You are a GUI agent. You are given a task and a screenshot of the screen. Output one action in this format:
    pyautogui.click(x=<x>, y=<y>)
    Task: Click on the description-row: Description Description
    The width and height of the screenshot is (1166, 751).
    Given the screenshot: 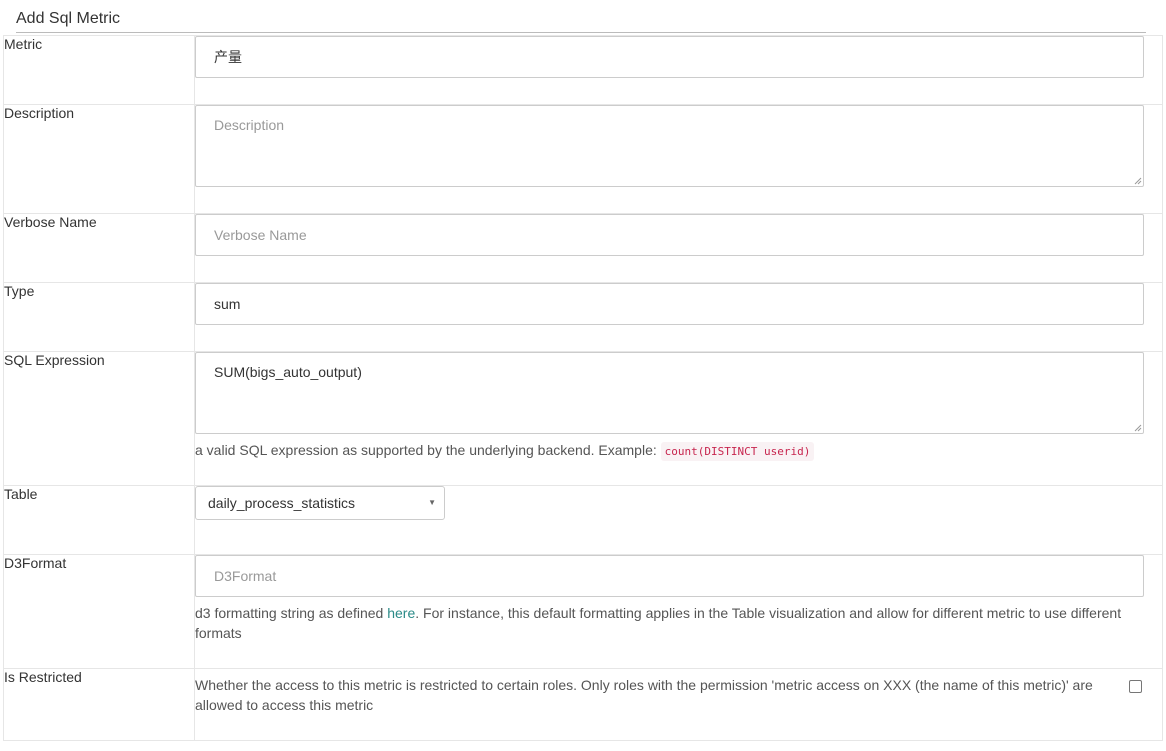 What is the action you would take?
    pyautogui.click(x=583, y=159)
    